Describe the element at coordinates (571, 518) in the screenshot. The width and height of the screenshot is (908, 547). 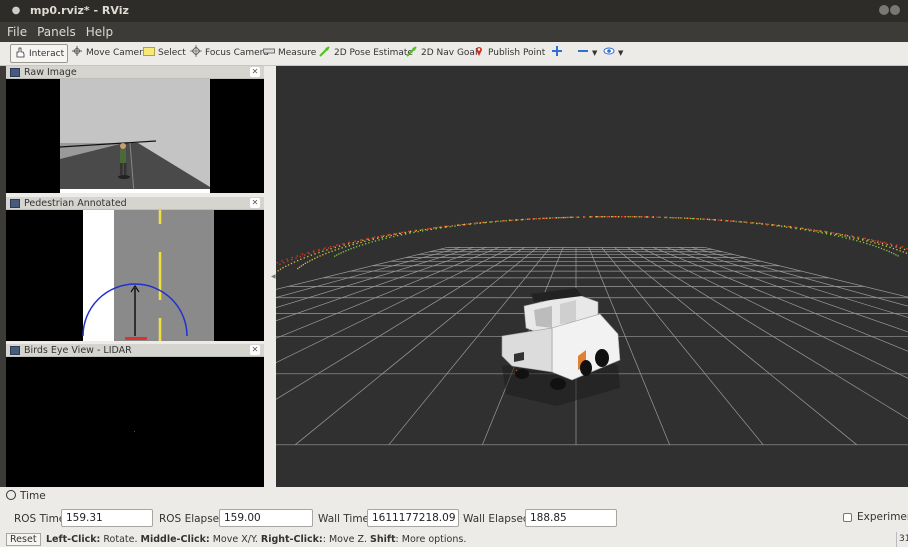
I see `wall-elapsed-field: 188.85` at that location.